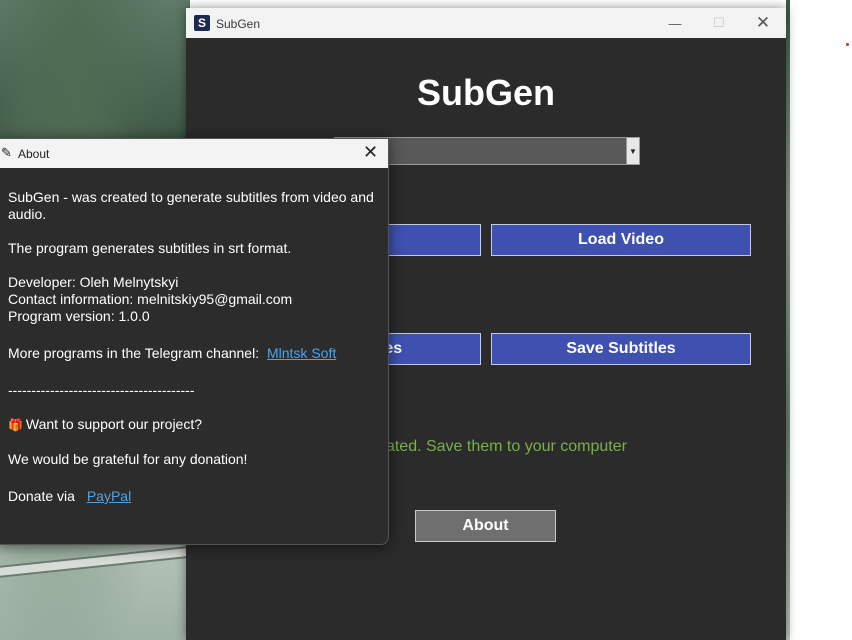 Image resolution: width=852 pixels, height=640 pixels. I want to click on app-heading: SubGen, so click(485, 92).